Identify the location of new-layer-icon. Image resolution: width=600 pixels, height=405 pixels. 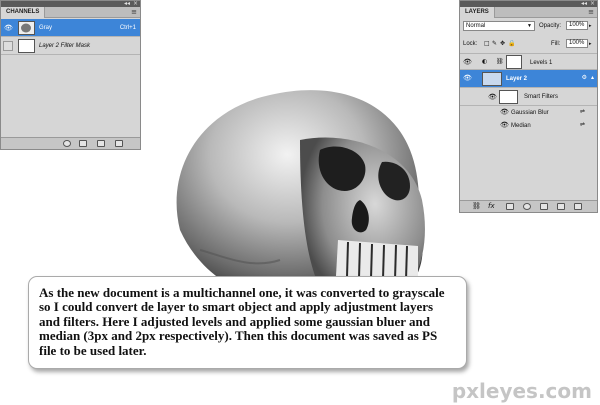
(561, 206).